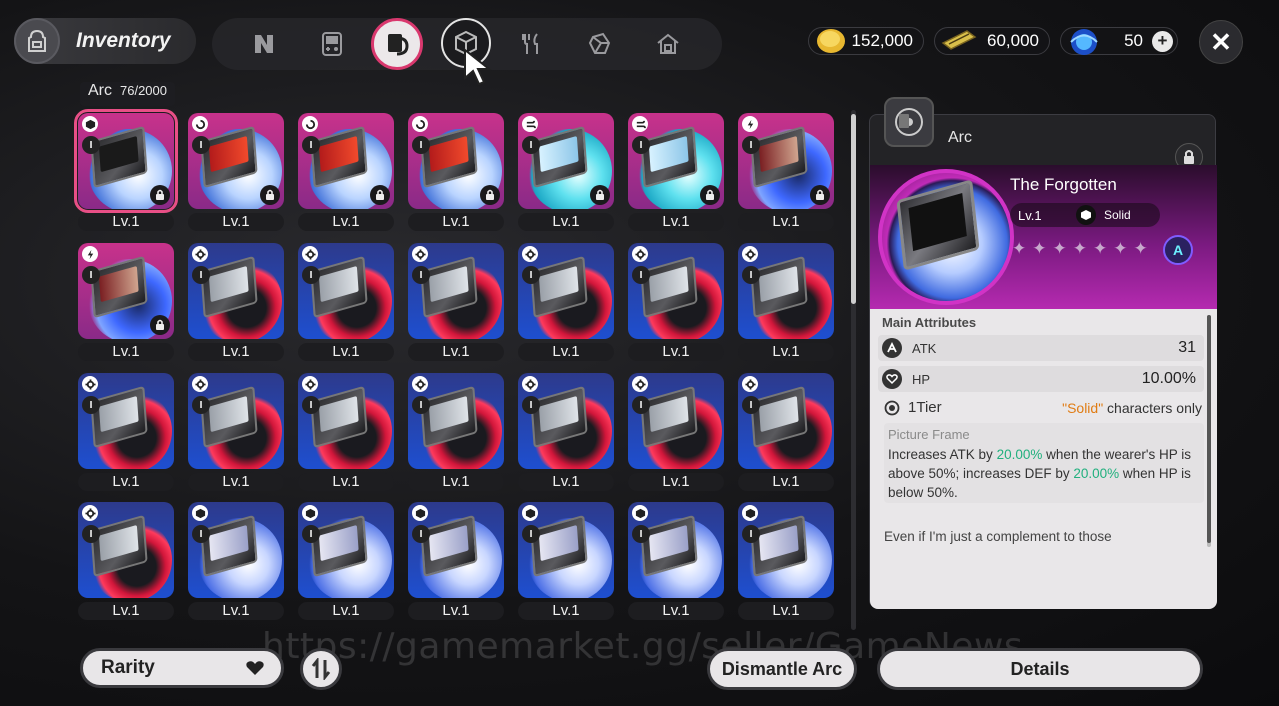 The image size is (1279, 706). I want to click on utensils-icon, so click(530, 43).